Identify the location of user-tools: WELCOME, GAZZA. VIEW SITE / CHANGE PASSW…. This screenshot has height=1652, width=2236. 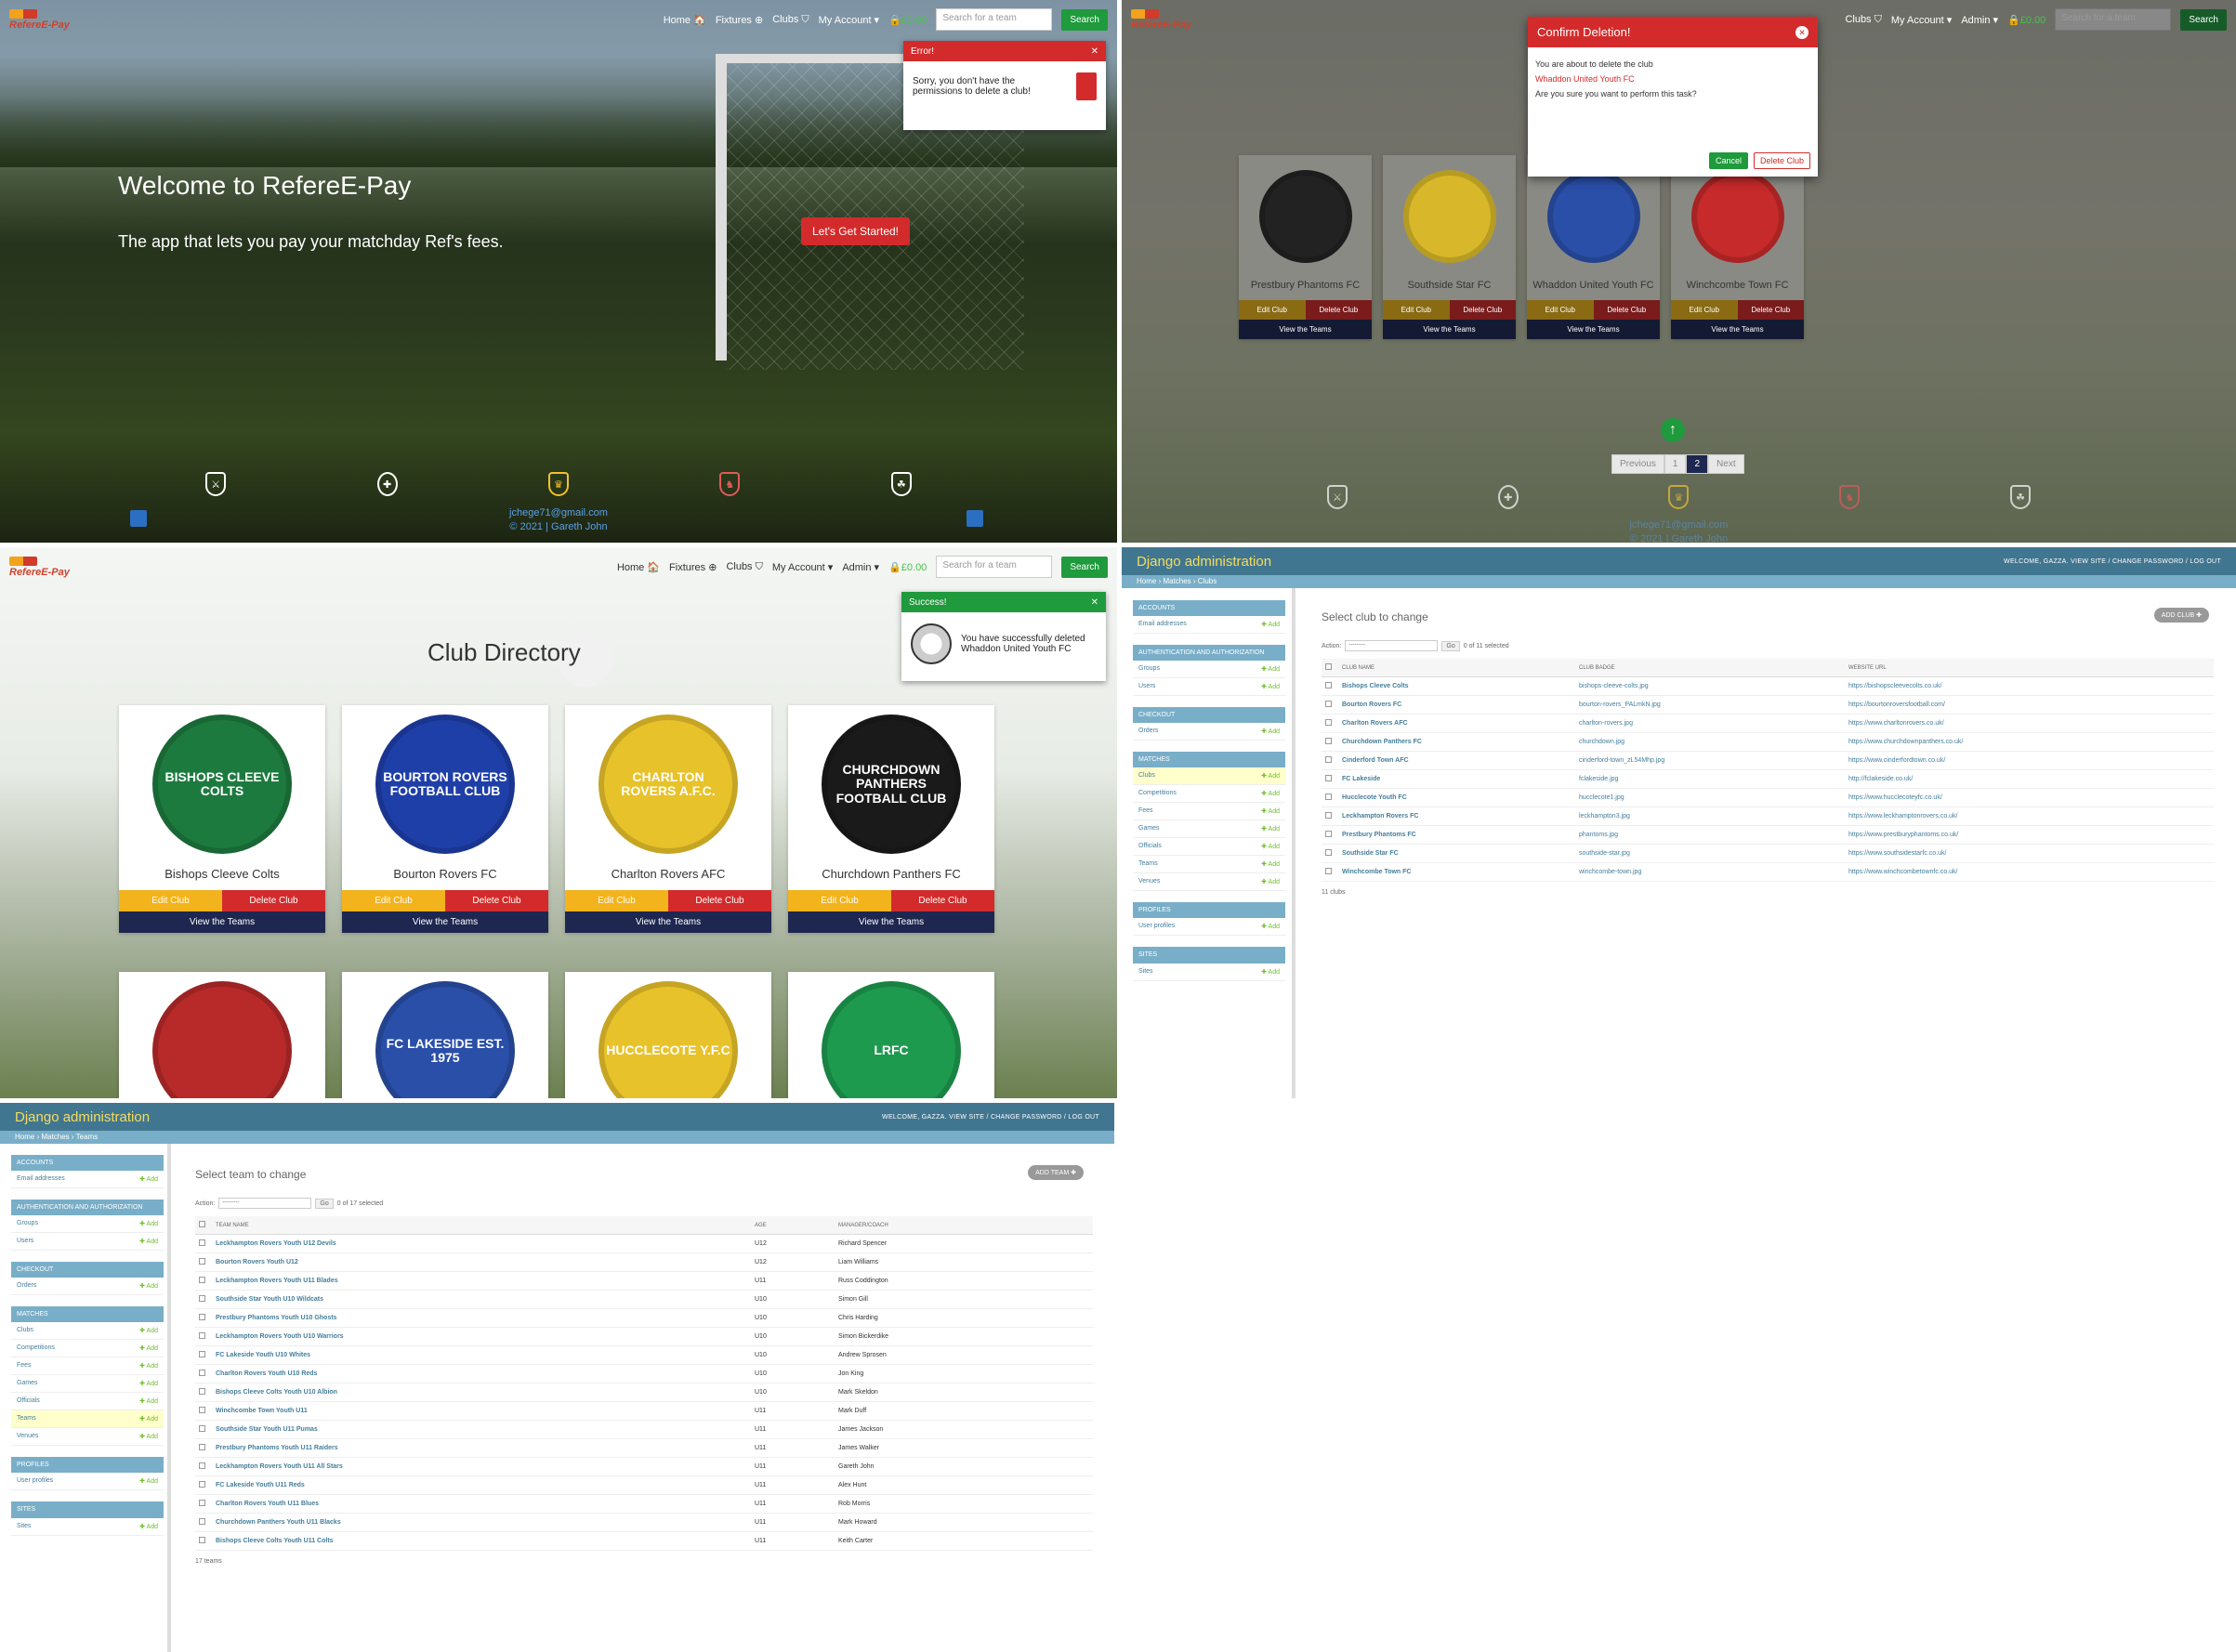
(2112, 561).